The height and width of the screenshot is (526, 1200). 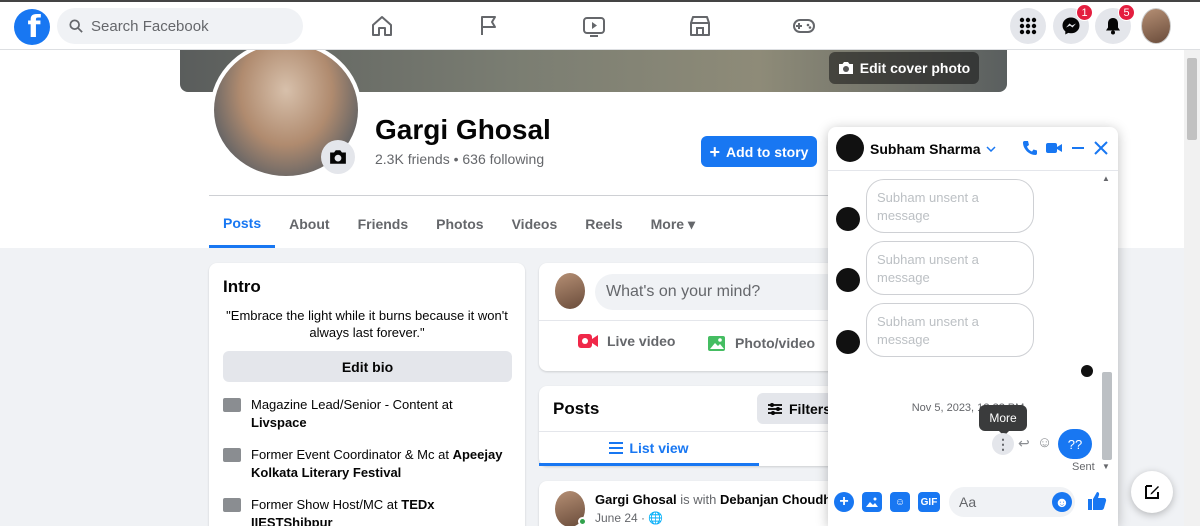 I want to click on add-to-story-label: Add to story, so click(x=767, y=151).